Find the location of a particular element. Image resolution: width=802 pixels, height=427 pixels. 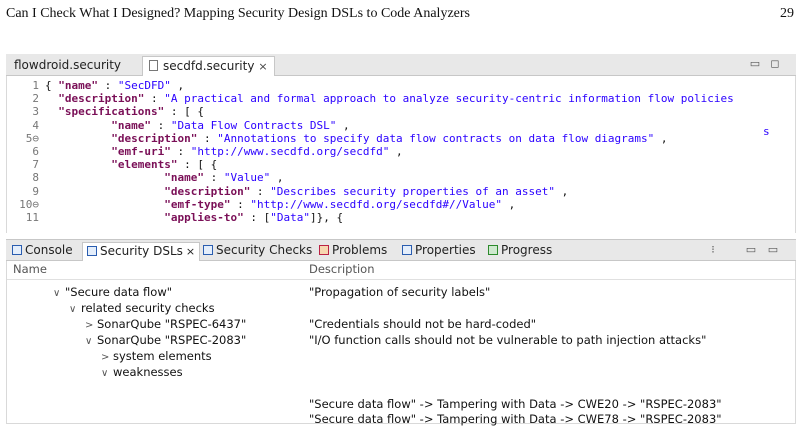

column-header-name: Name is located at coordinates (30, 270).